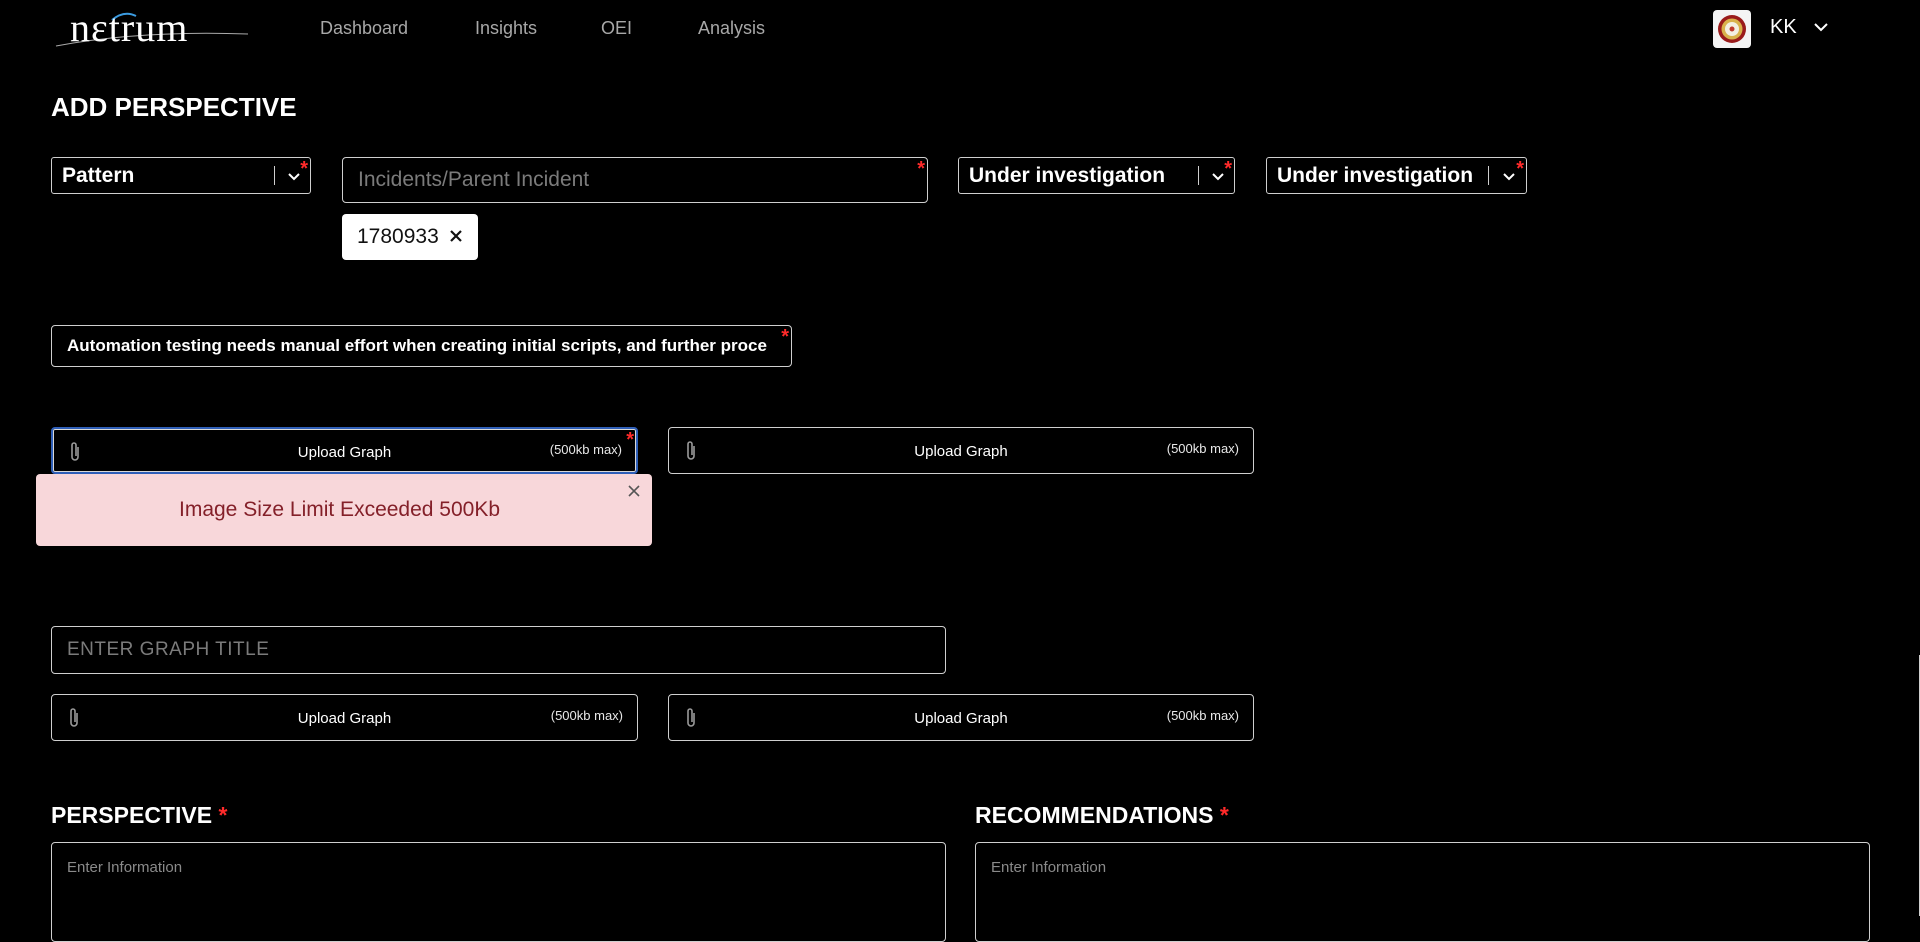  Describe the element at coordinates (634, 491) in the screenshot. I see `close-icon` at that location.